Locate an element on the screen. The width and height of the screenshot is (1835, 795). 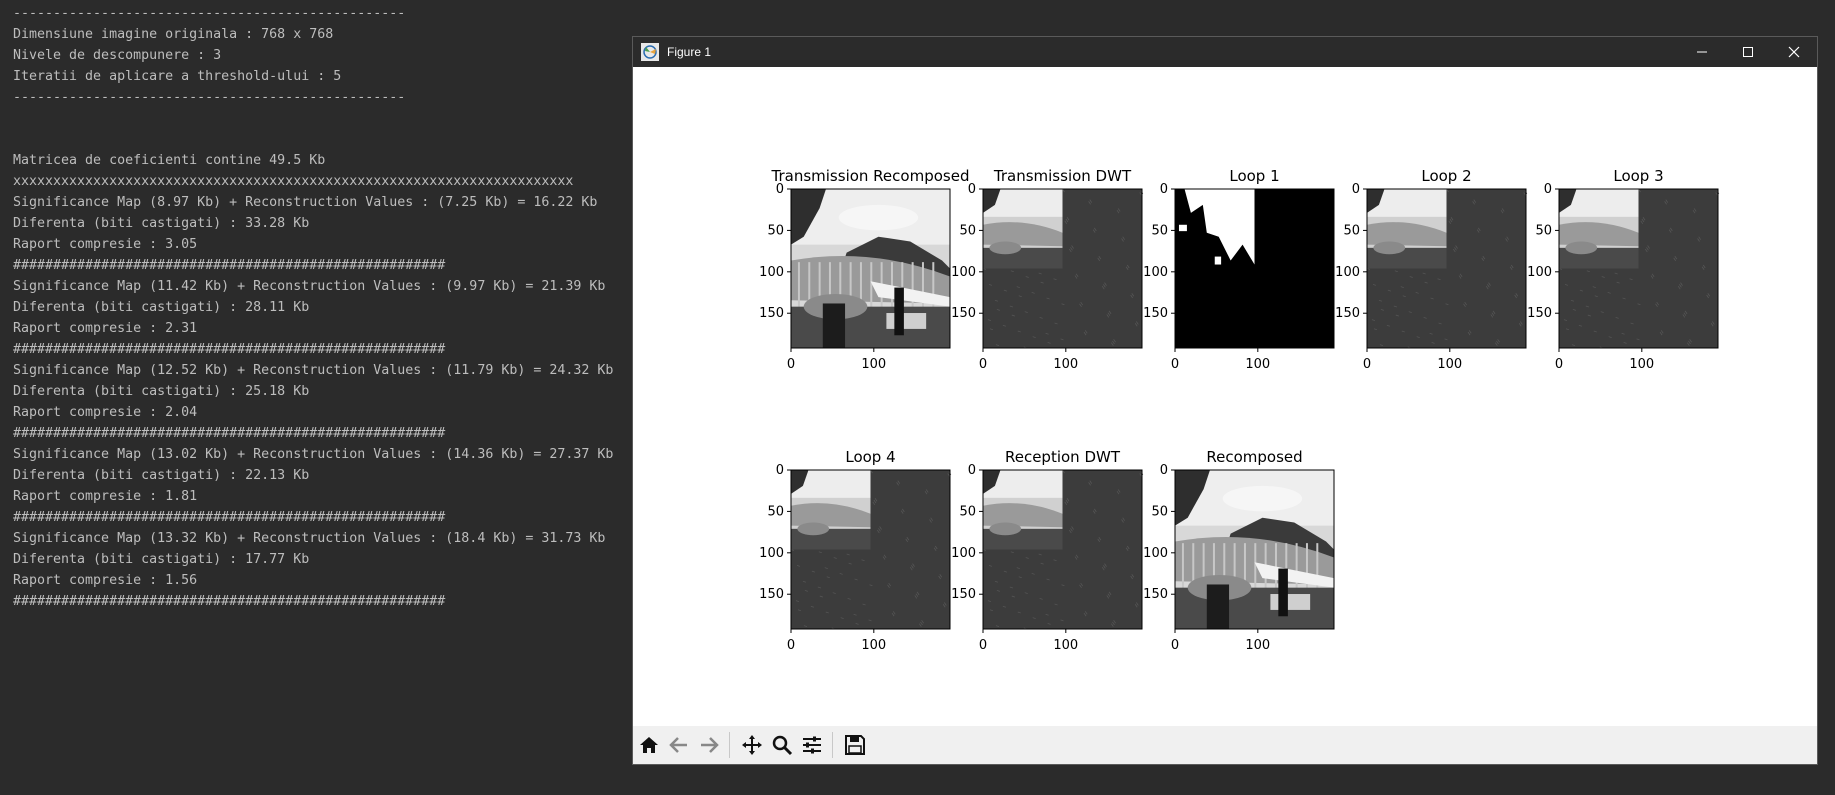
close-icon is located at coordinates (1794, 52).